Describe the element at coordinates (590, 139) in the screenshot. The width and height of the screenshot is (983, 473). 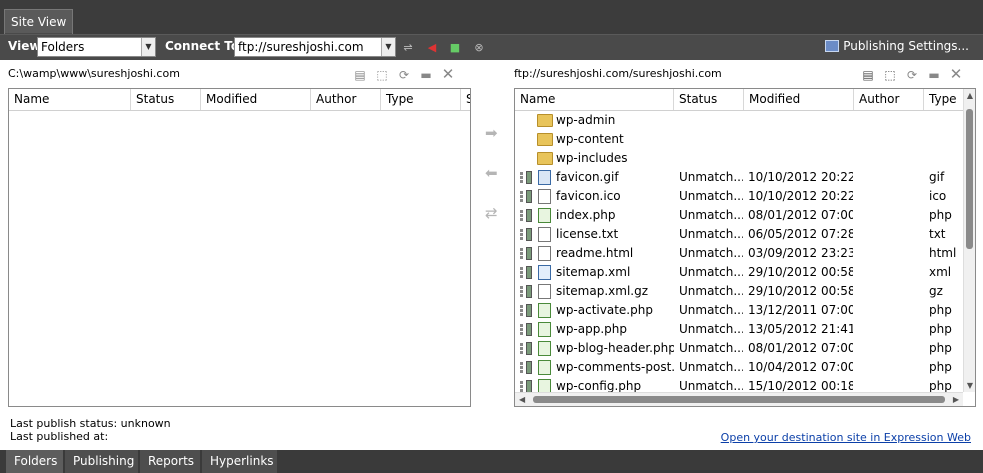
I see `row-name: wp-content` at that location.